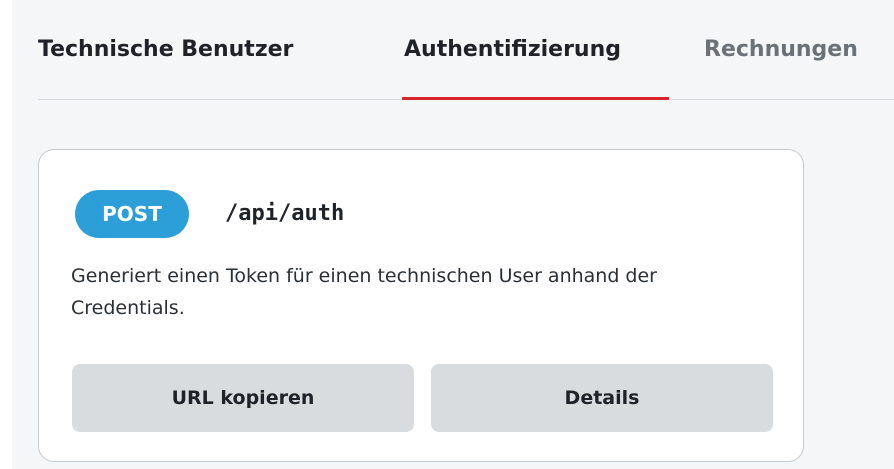 This screenshot has height=469, width=894. Describe the element at coordinates (243, 398) in the screenshot. I see `copy-url-button: URL kopieren` at that location.